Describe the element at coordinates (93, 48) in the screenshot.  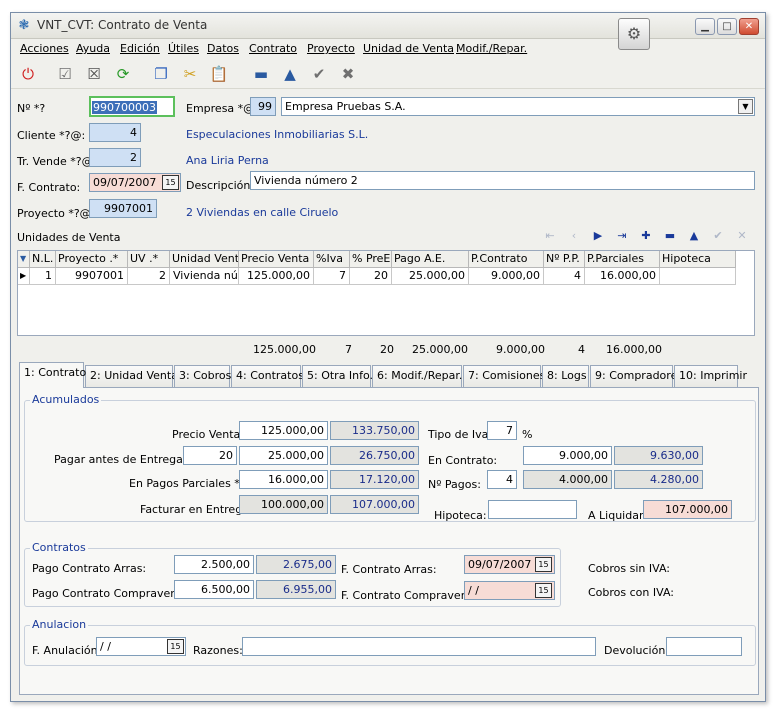
I see `menu-ayuda: Ayuda` at that location.